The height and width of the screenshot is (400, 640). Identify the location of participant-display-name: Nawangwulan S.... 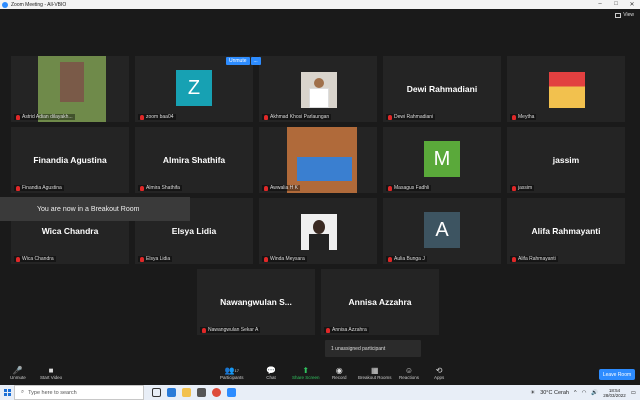
(256, 302).